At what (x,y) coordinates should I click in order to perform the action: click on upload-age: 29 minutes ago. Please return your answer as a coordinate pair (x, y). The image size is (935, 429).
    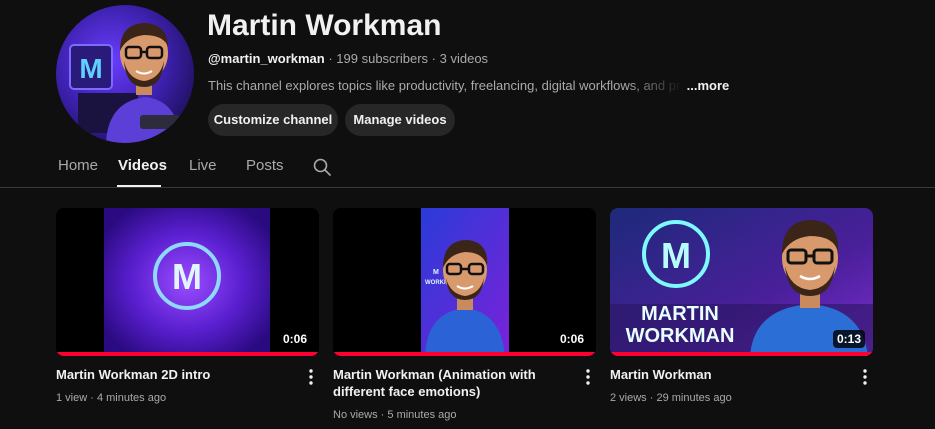
    Looking at the image, I should click on (694, 398).